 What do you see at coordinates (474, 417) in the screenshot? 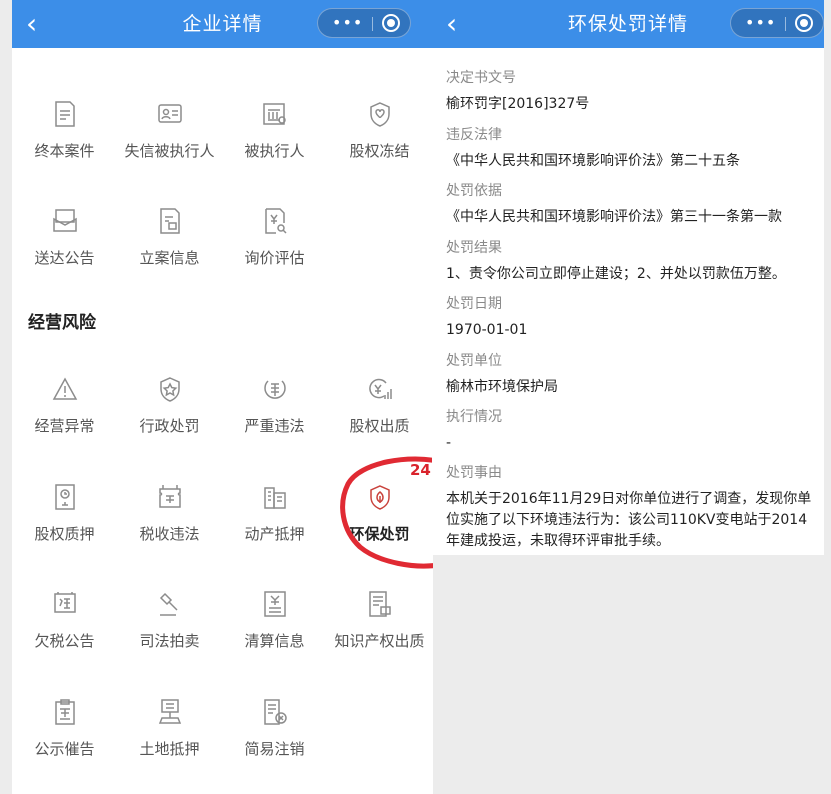
I see `field-label: 执行情况` at bounding box center [474, 417].